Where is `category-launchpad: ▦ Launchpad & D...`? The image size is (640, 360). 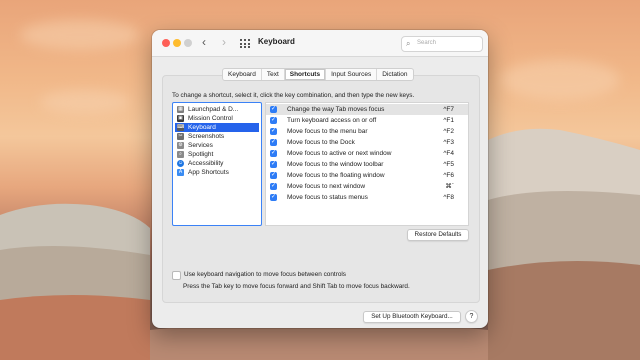
category-launchpad: ▦ Launchpad & D... is located at coordinates (217, 109).